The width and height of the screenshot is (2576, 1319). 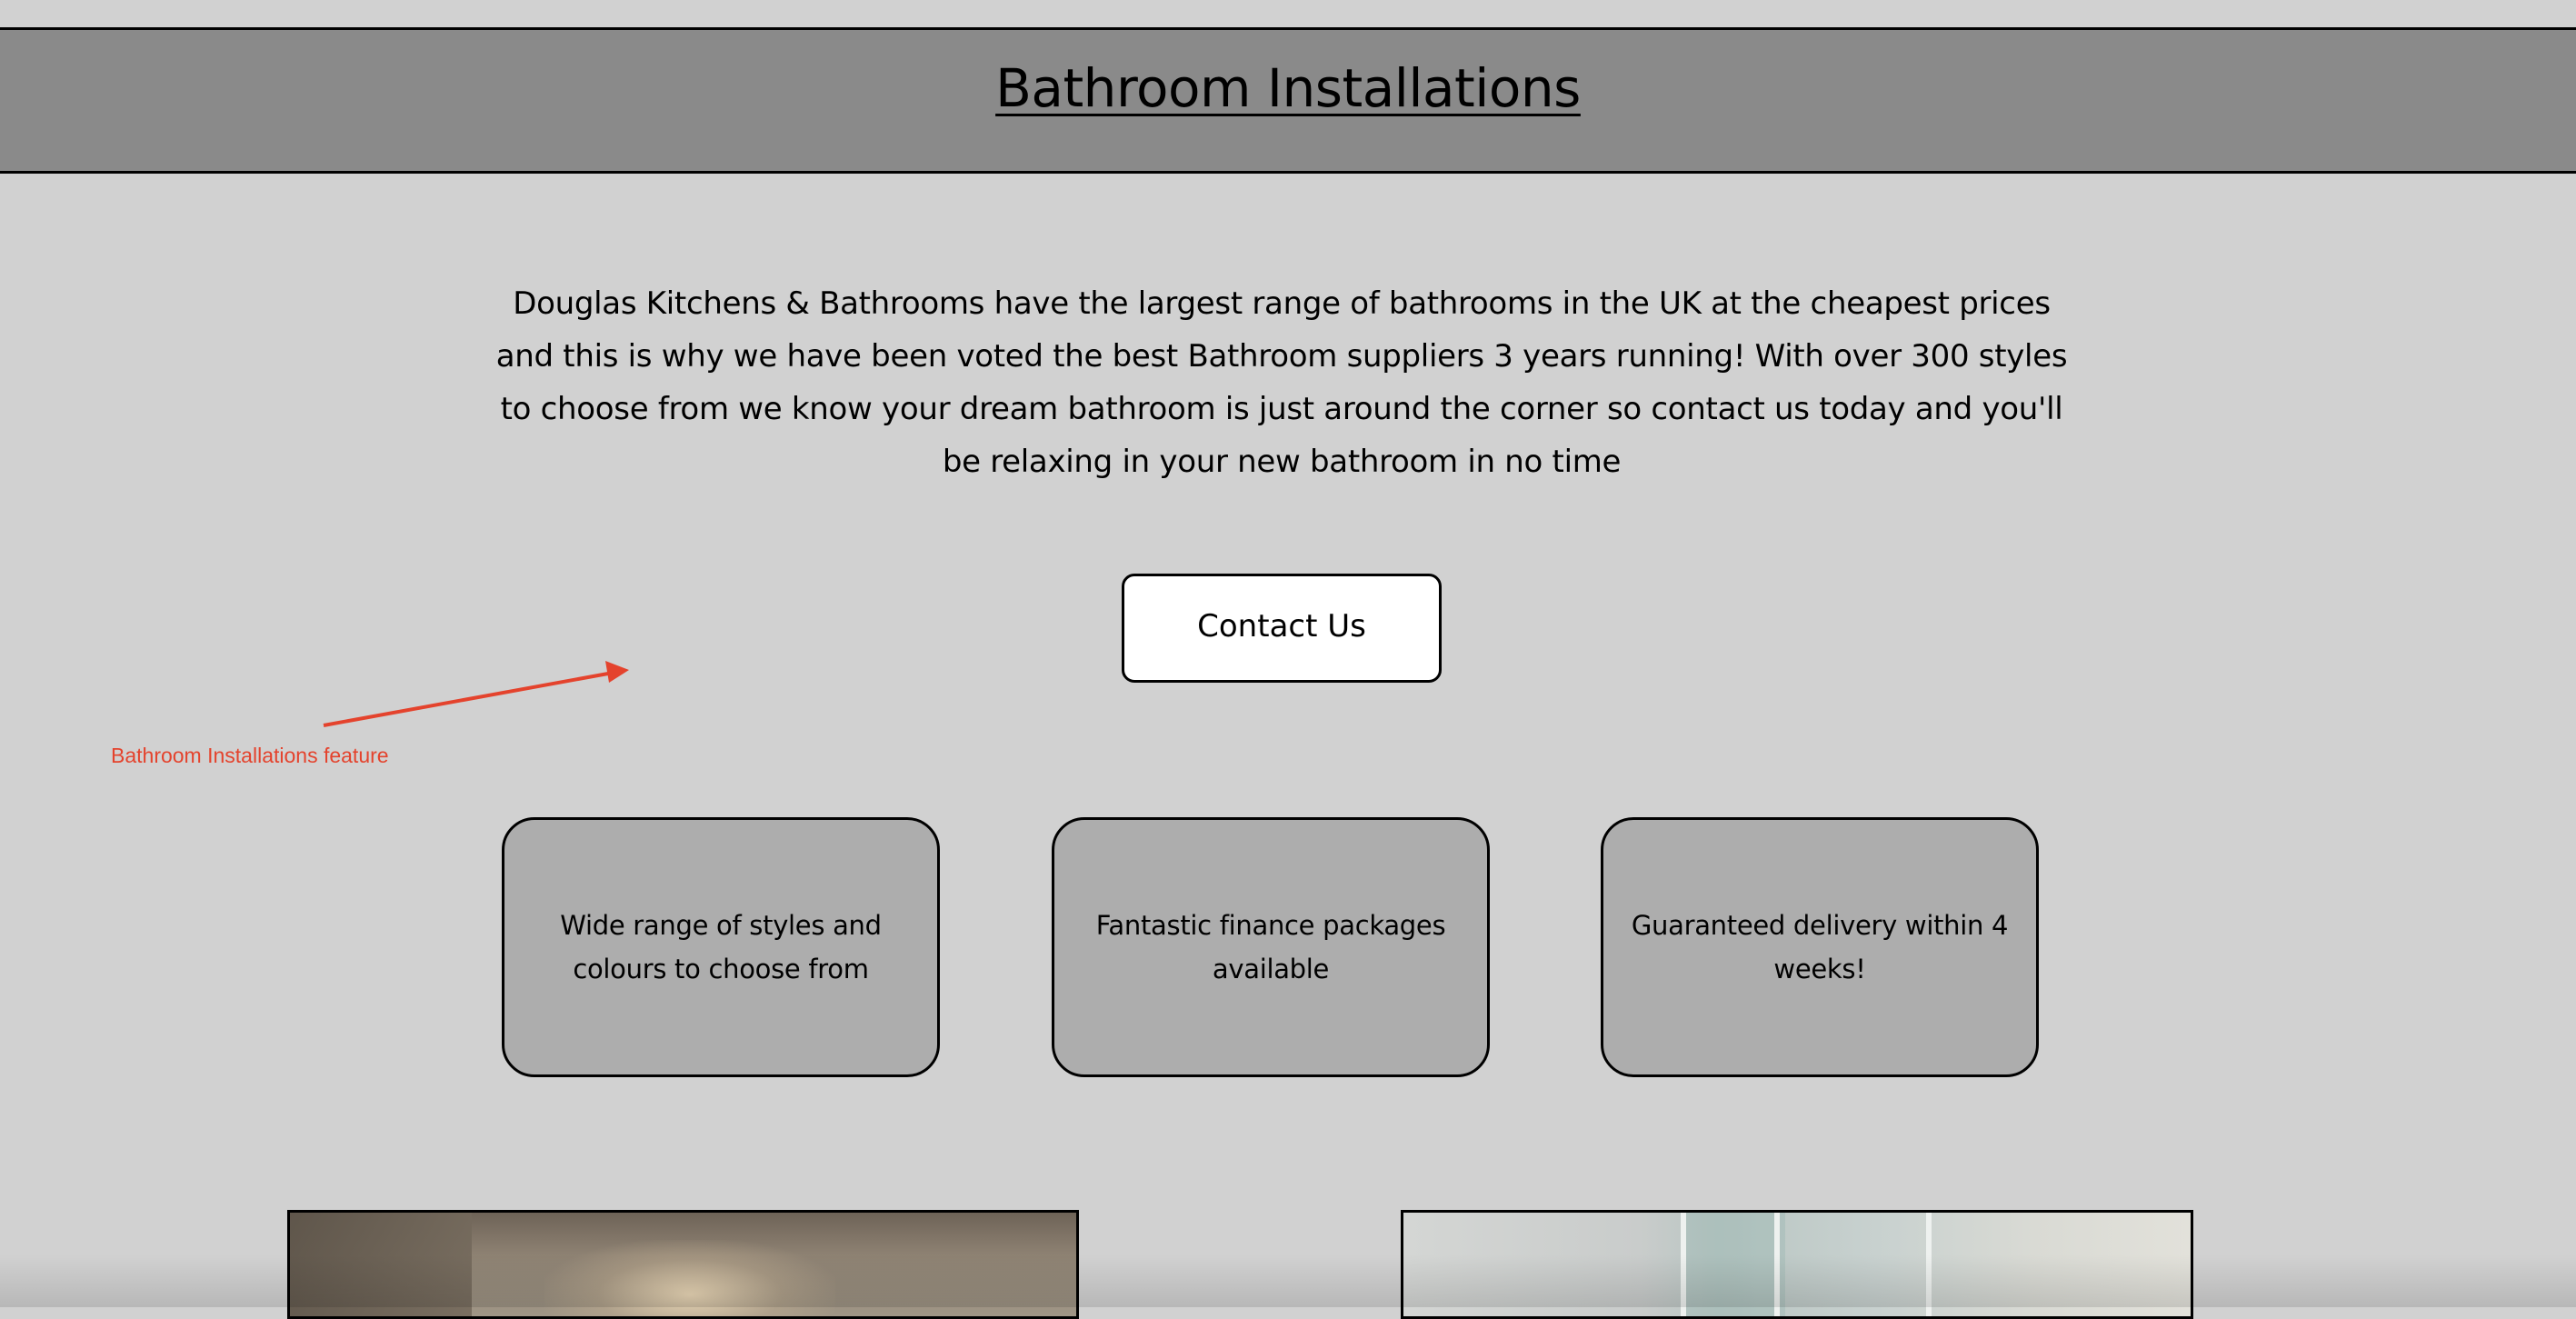 What do you see at coordinates (250, 755) in the screenshot?
I see `annotation-label: Bathroom Installations feature` at bounding box center [250, 755].